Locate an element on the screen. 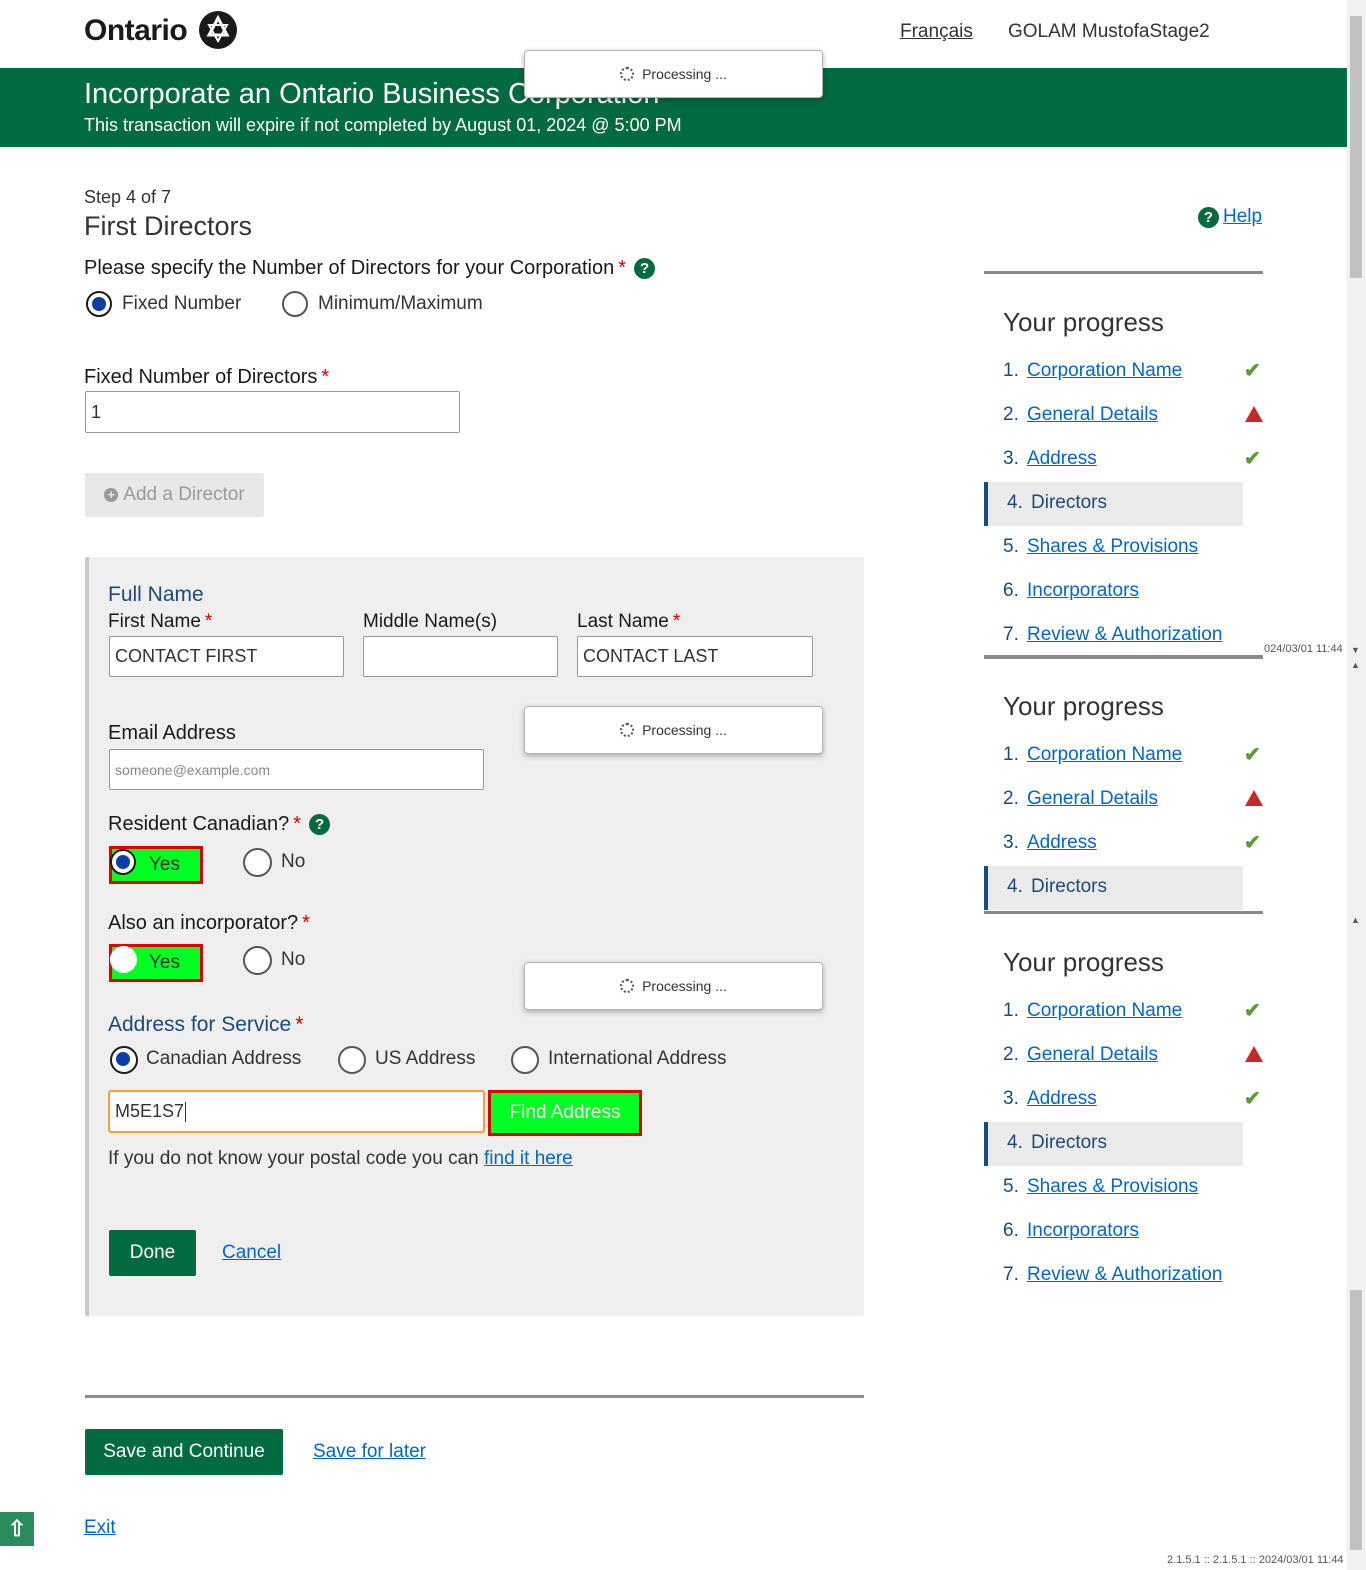 Image resolution: width=1366 pixels, height=1570 pixels. progress-item-number: 7. is located at coordinates (1011, 634).